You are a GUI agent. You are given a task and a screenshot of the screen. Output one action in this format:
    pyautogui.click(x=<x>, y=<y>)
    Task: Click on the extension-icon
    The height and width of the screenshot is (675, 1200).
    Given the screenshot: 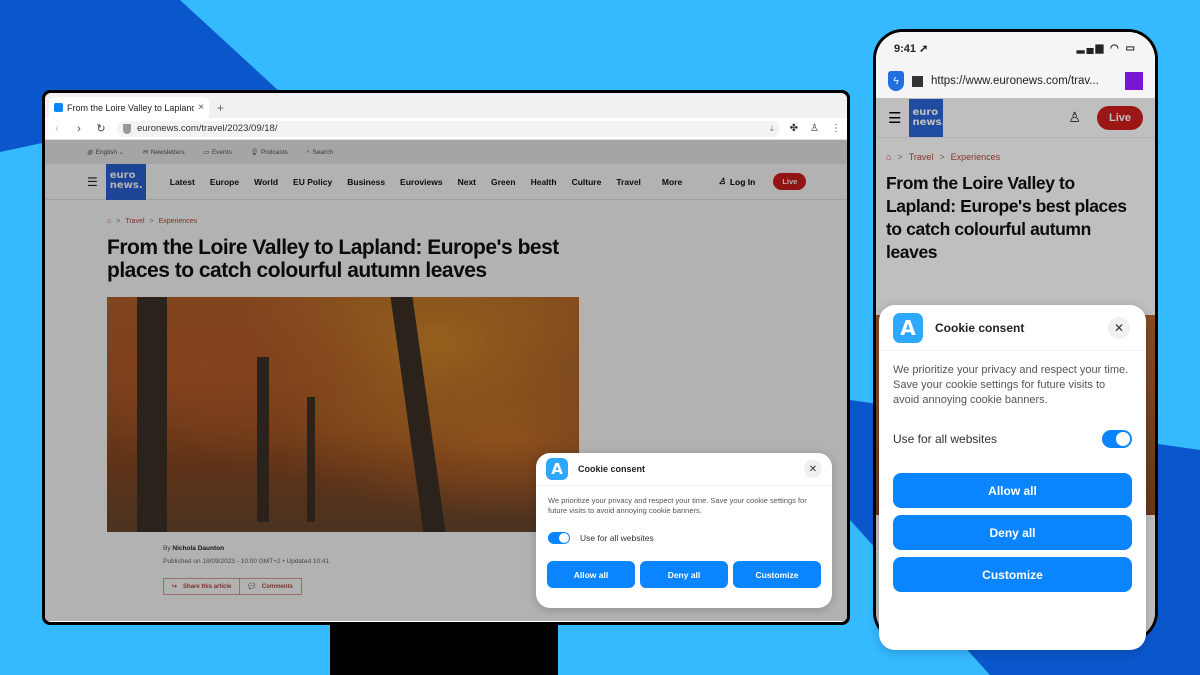 What is the action you would take?
    pyautogui.click(x=1134, y=81)
    